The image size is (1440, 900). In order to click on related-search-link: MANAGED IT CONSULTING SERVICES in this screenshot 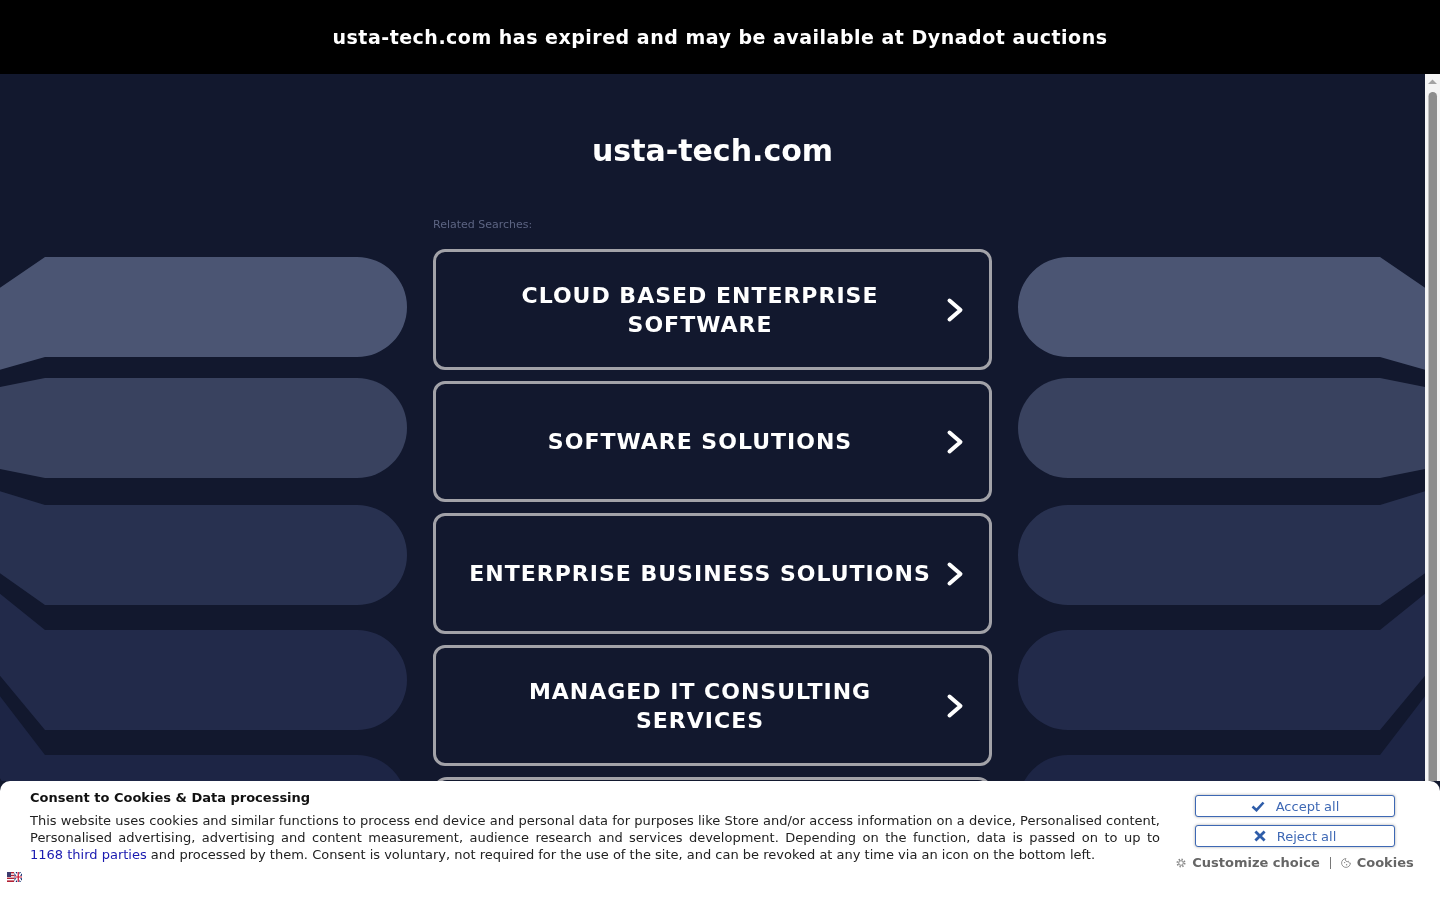, I will do `click(712, 705)`.